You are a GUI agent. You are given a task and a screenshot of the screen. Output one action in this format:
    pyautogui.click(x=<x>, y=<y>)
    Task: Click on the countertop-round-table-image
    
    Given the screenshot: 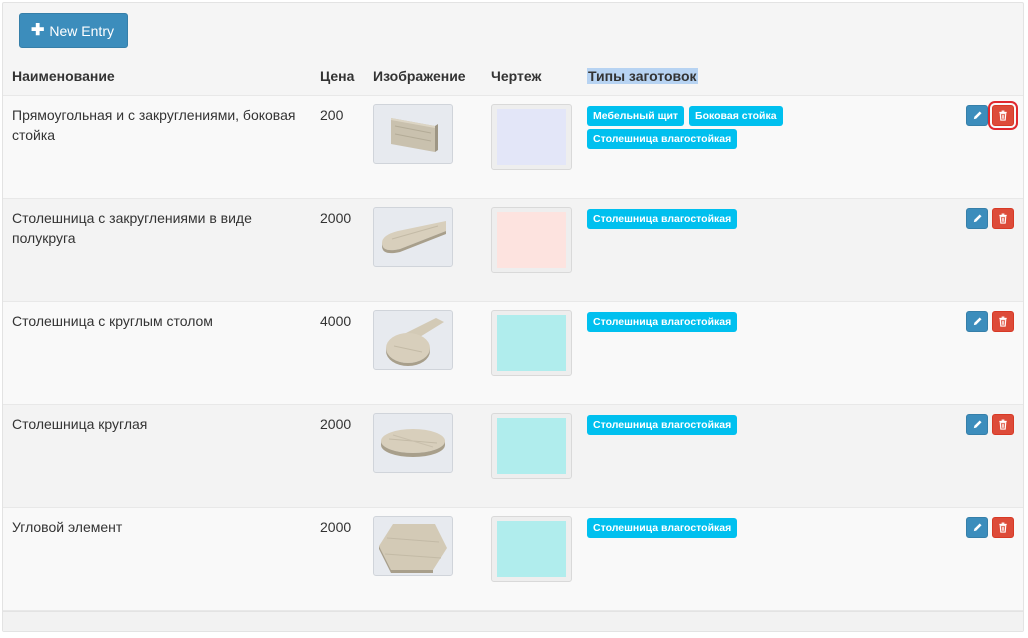 What is the action you would take?
    pyautogui.click(x=413, y=339)
    